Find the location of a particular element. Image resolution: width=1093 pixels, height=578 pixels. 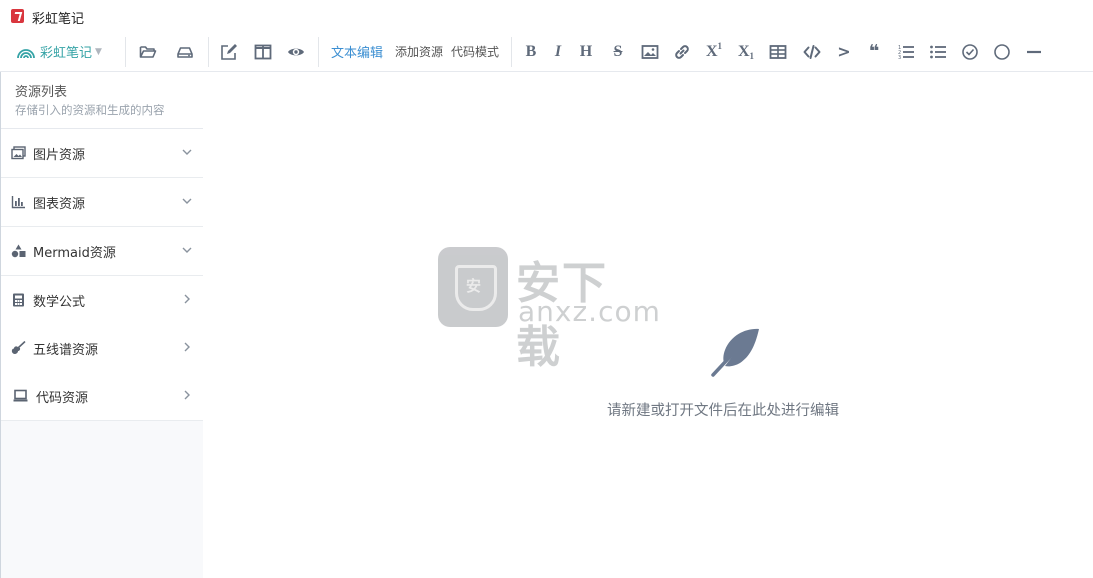

circle-icon is located at coordinates (1002, 51).